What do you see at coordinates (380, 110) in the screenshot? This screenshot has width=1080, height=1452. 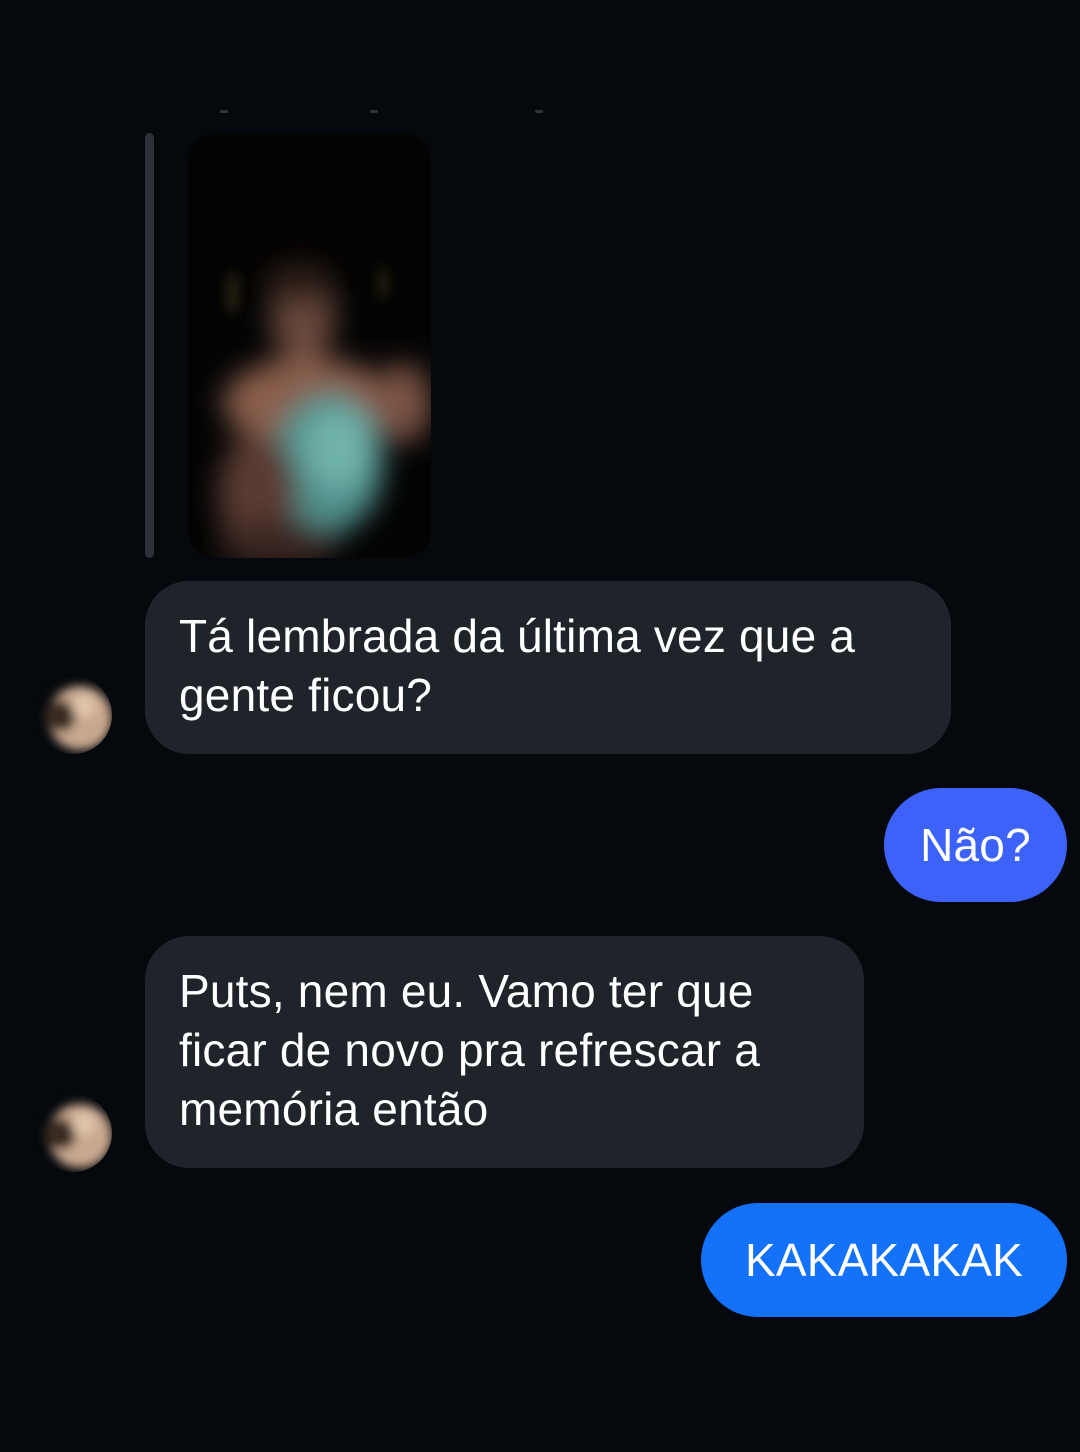 I see `truncated-header` at bounding box center [380, 110].